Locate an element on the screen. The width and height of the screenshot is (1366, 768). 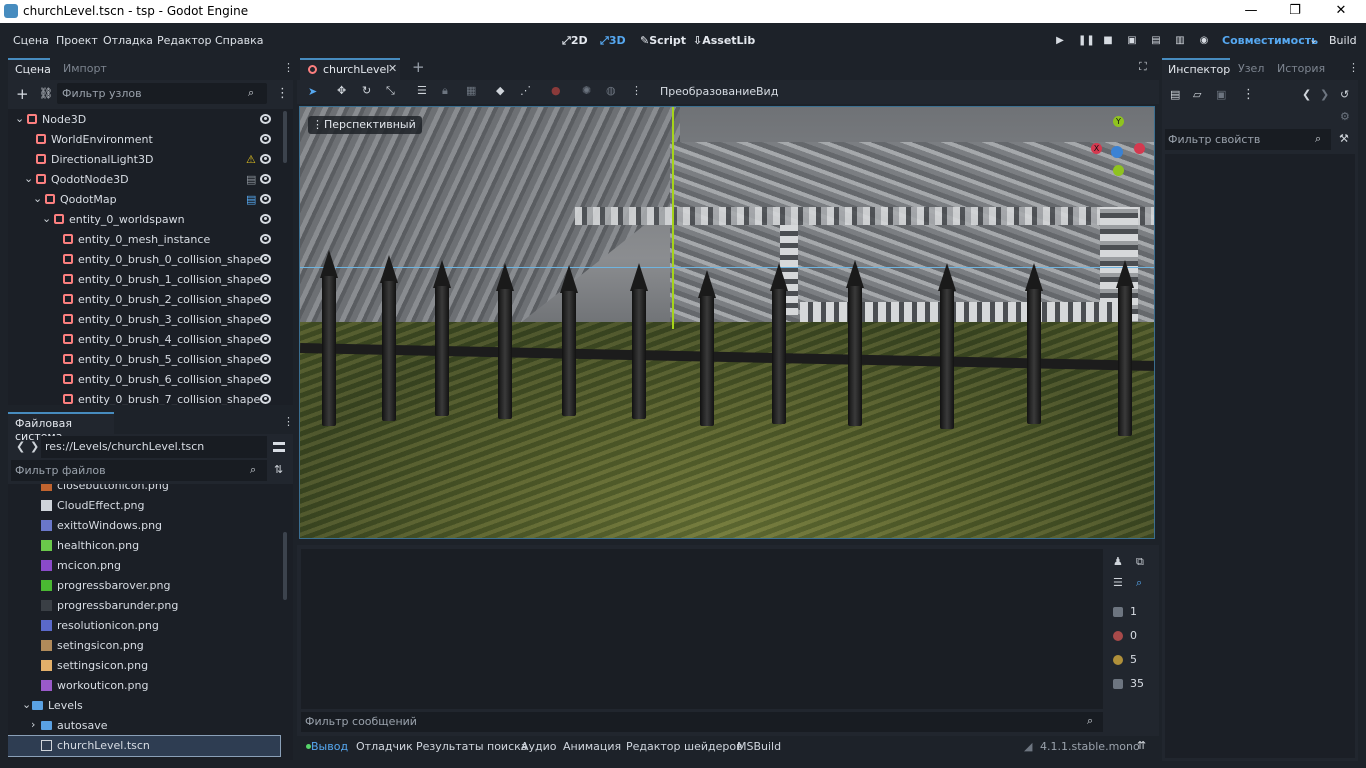
y-axis-handle: Y is located at coordinates (1118, 121).